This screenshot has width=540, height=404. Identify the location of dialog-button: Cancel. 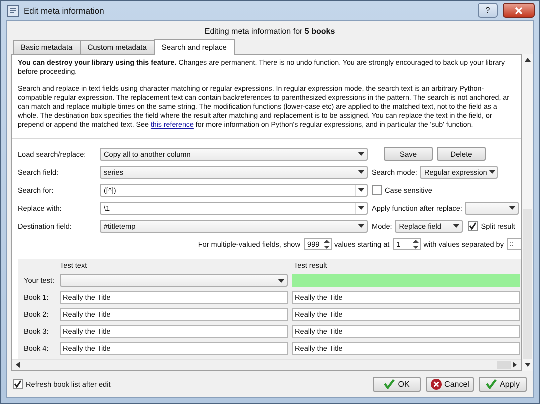
(450, 384).